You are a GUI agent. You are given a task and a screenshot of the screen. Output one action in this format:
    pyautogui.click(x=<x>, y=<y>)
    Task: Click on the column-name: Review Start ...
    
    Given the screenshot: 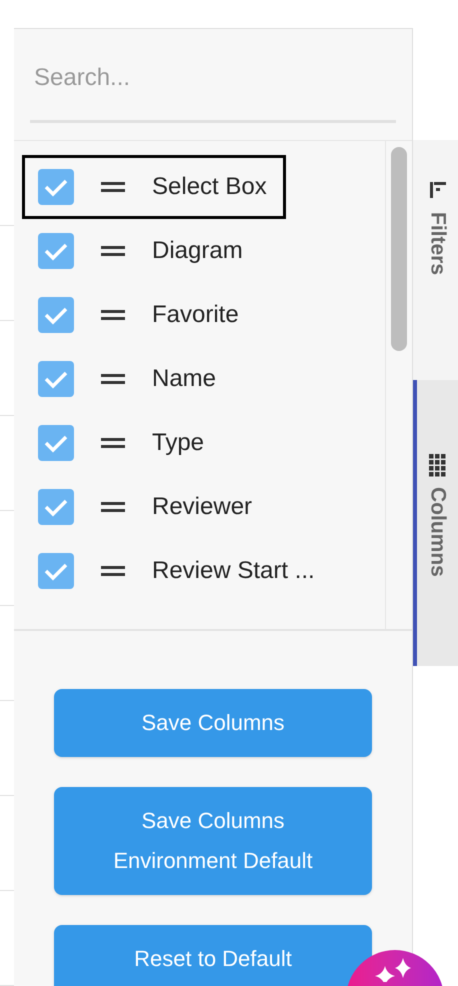 What is the action you would take?
    pyautogui.click(x=233, y=571)
    